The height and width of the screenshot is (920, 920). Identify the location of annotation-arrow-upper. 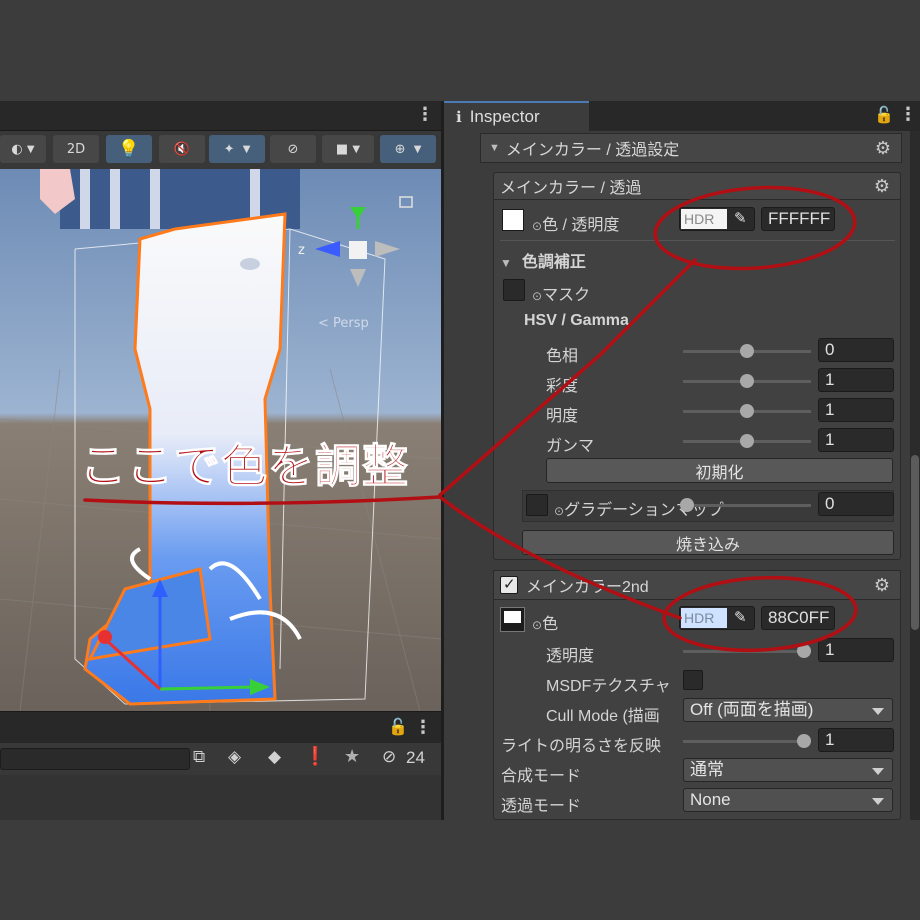
(567, 377).